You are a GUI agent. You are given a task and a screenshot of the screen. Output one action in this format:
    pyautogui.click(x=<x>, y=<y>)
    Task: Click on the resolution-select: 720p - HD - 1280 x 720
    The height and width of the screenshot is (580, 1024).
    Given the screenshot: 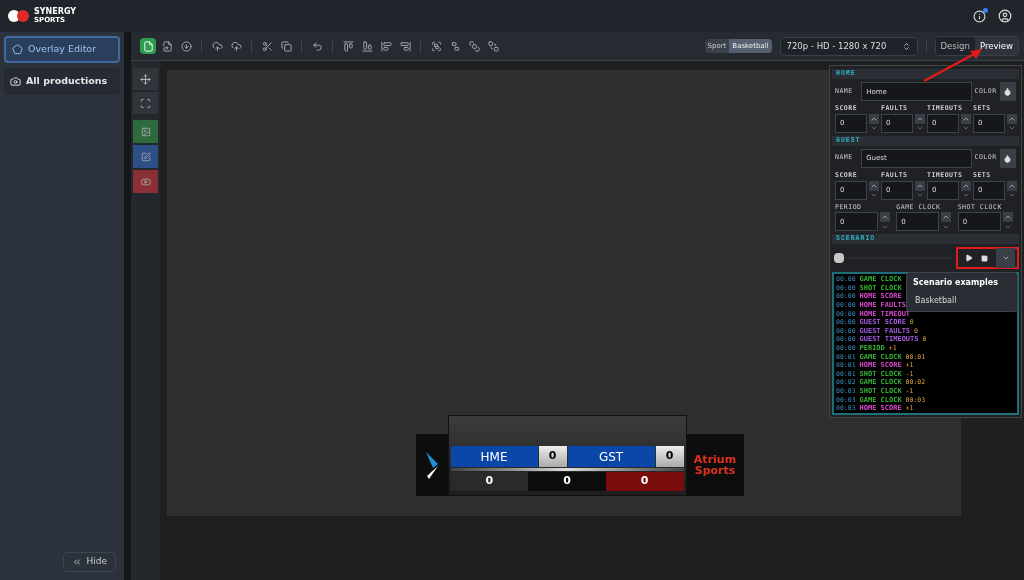 What is the action you would take?
    pyautogui.click(x=848, y=46)
    